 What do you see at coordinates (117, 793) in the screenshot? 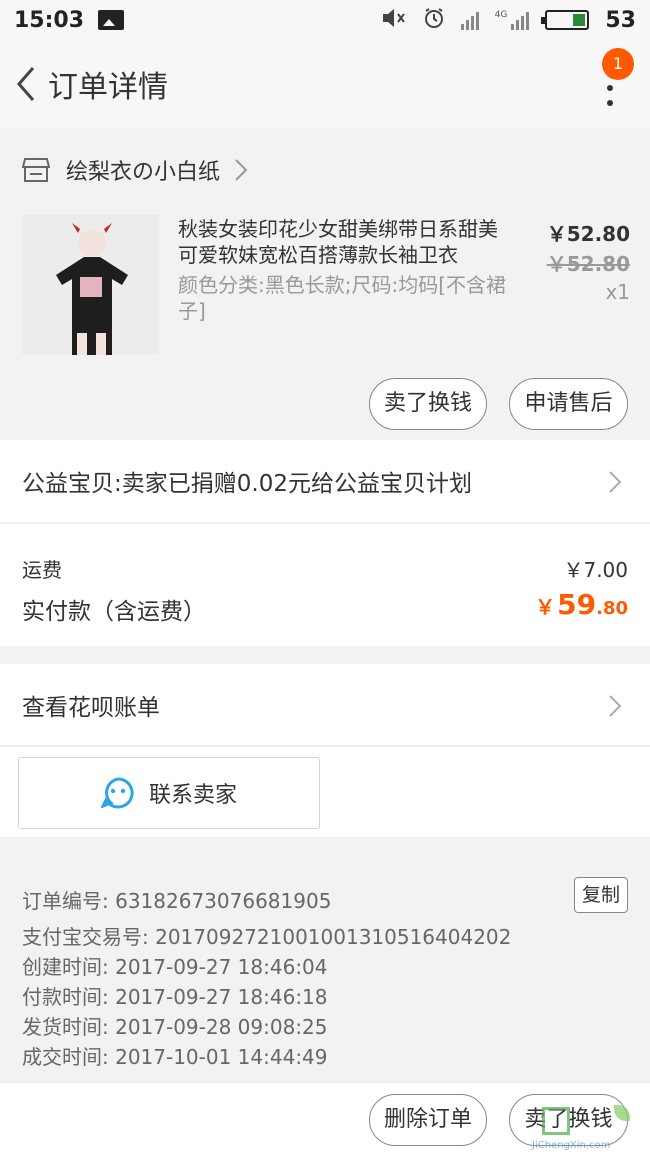
I see `chat-face-icon` at bounding box center [117, 793].